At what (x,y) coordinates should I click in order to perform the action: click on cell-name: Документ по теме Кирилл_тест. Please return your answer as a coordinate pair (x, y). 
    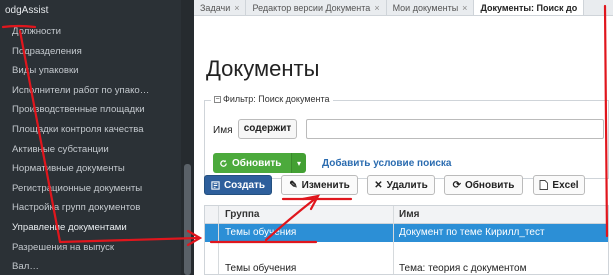
    Looking at the image, I should click on (472, 232).